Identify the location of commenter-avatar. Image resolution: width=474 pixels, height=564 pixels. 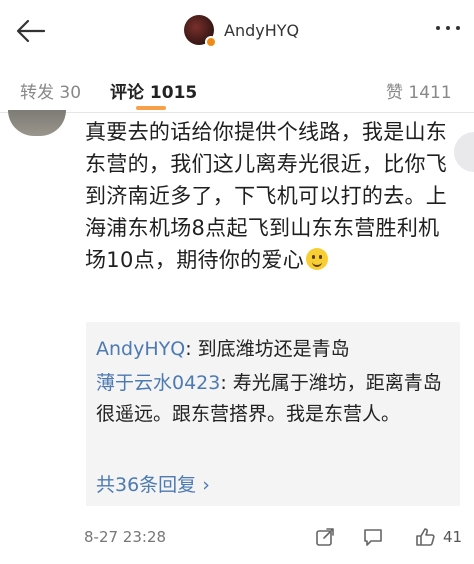
(37, 123).